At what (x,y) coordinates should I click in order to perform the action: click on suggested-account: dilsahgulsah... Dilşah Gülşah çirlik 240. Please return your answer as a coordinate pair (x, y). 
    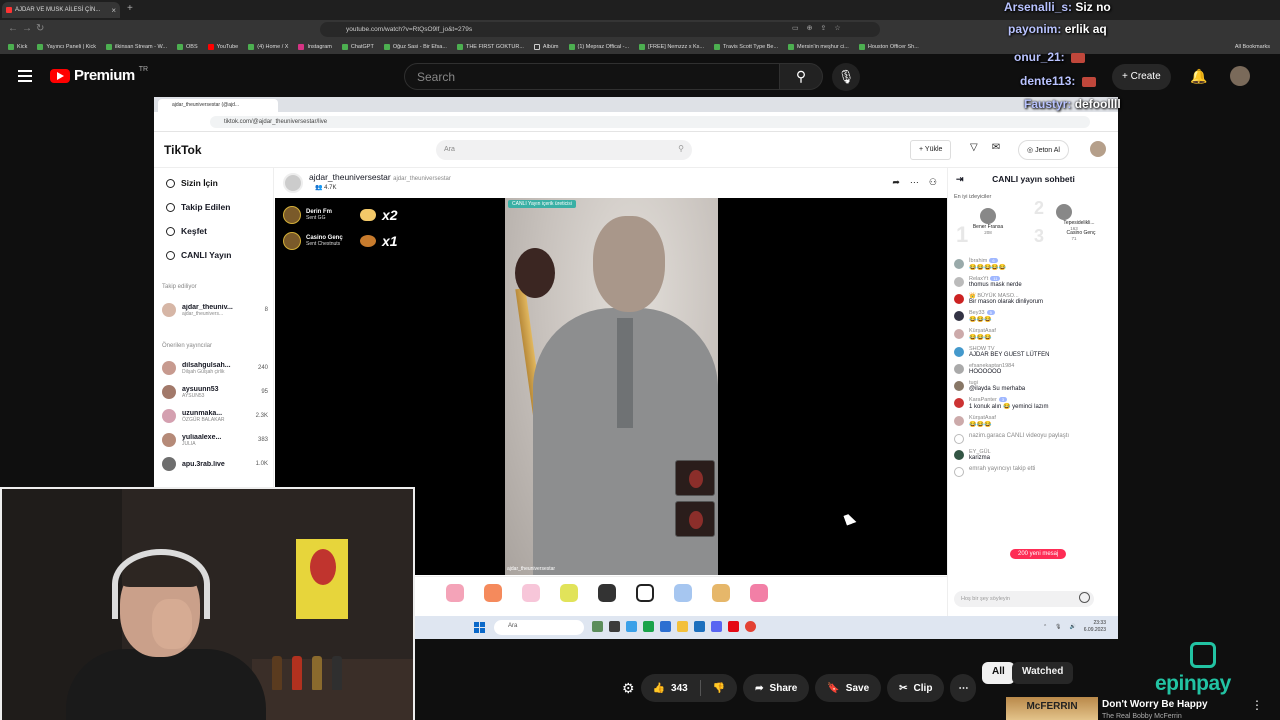
    Looking at the image, I should click on (215, 368).